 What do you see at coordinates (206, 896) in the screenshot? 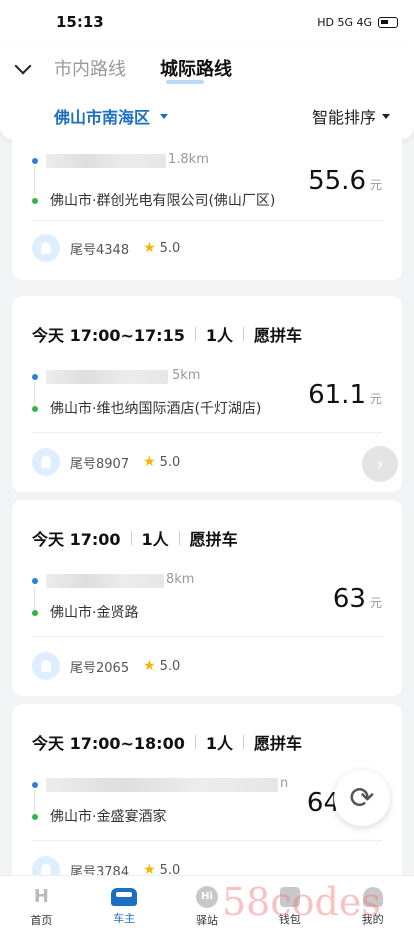
I see `station-icon: Hi` at bounding box center [206, 896].